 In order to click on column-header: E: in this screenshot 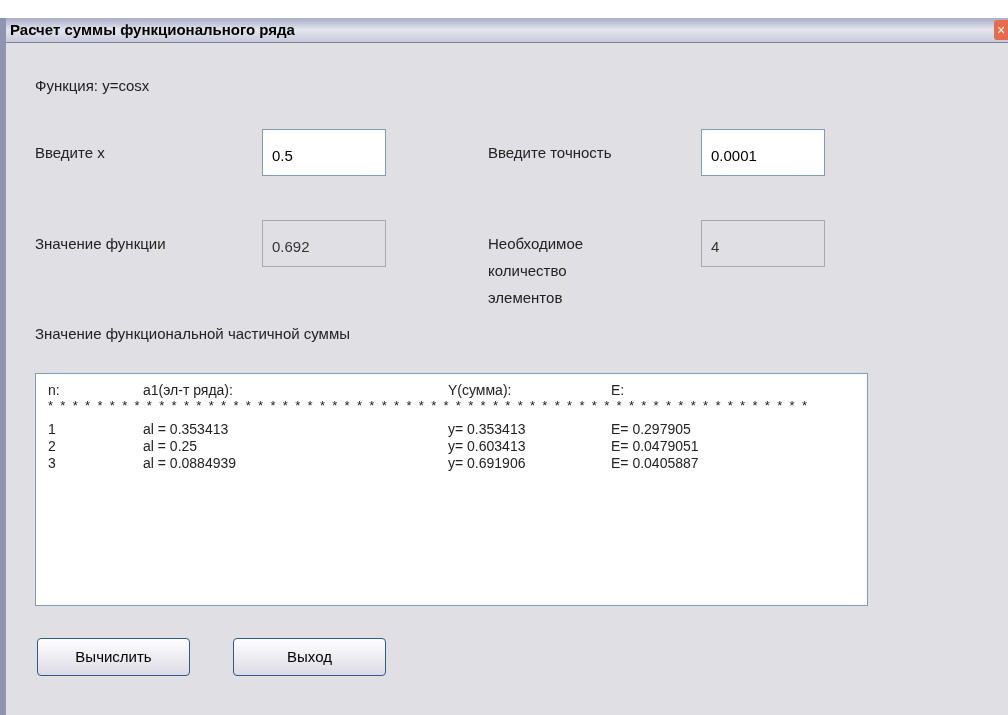, I will do `click(618, 390)`.